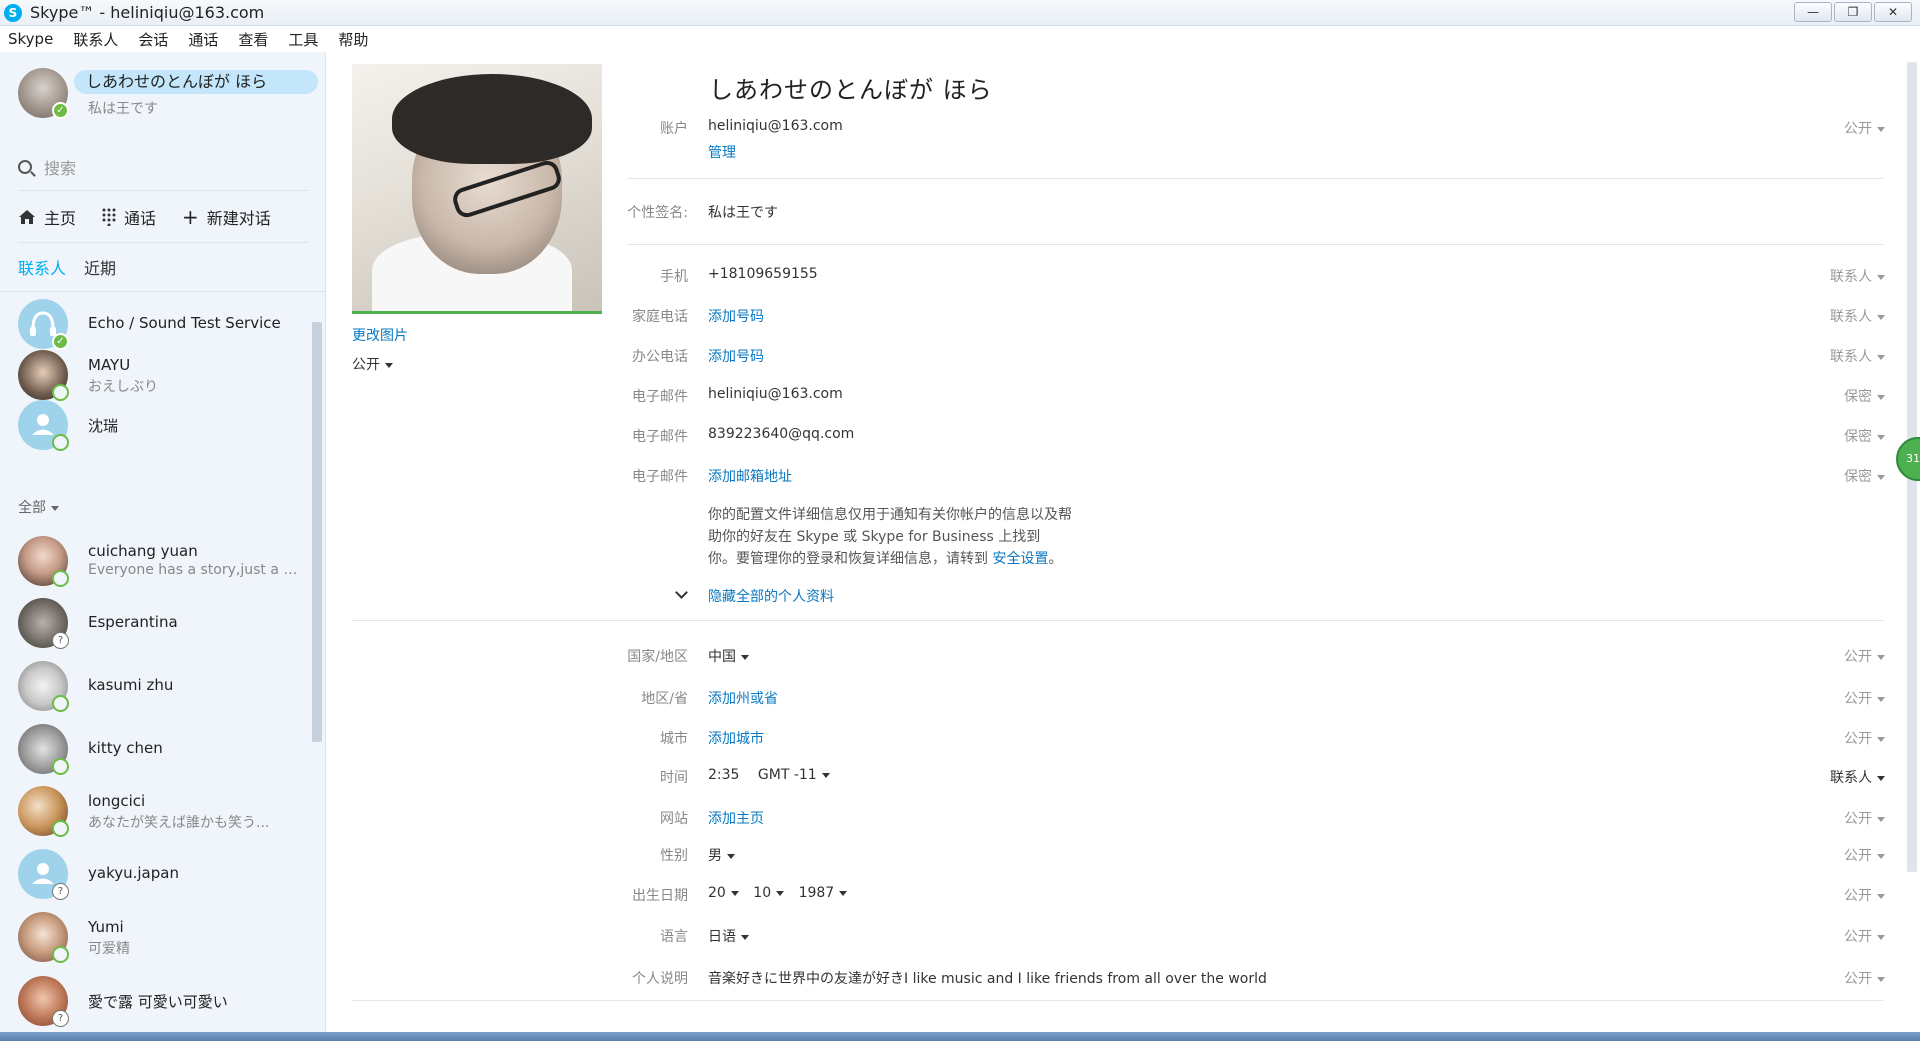 This screenshot has width=1920, height=1041. I want to click on my-profile-card: ✓ しあわせのとんぼが ほら 私は王です, so click(168, 98).